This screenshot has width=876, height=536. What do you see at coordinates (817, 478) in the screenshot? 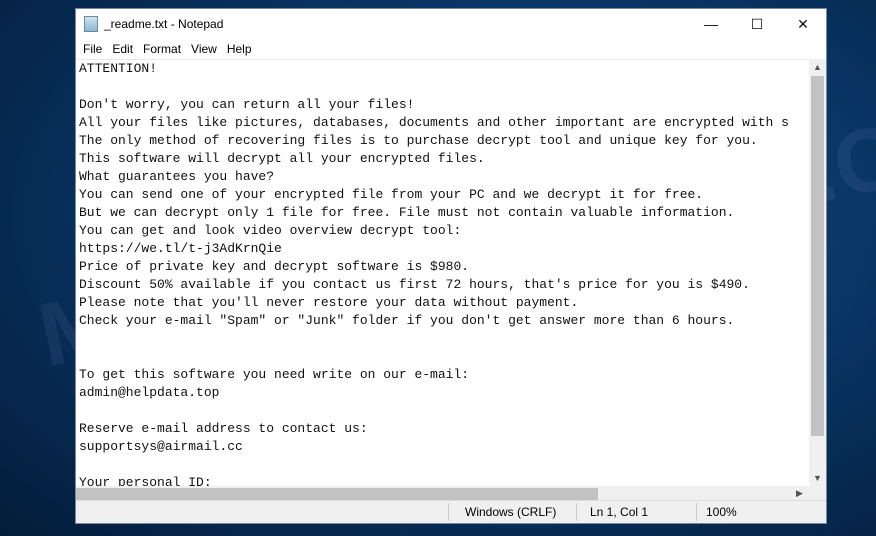
I see `scroll-down-icon: ▼` at bounding box center [817, 478].